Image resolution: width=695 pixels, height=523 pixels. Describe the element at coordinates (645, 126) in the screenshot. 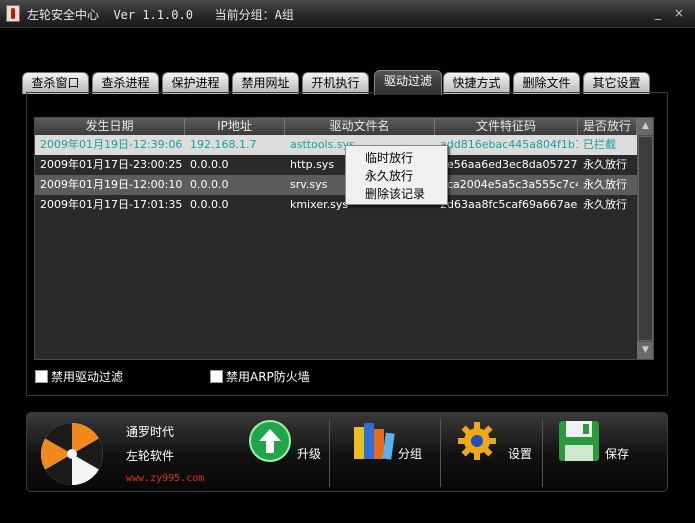

I see `scroll-up-icon: ▲` at that location.